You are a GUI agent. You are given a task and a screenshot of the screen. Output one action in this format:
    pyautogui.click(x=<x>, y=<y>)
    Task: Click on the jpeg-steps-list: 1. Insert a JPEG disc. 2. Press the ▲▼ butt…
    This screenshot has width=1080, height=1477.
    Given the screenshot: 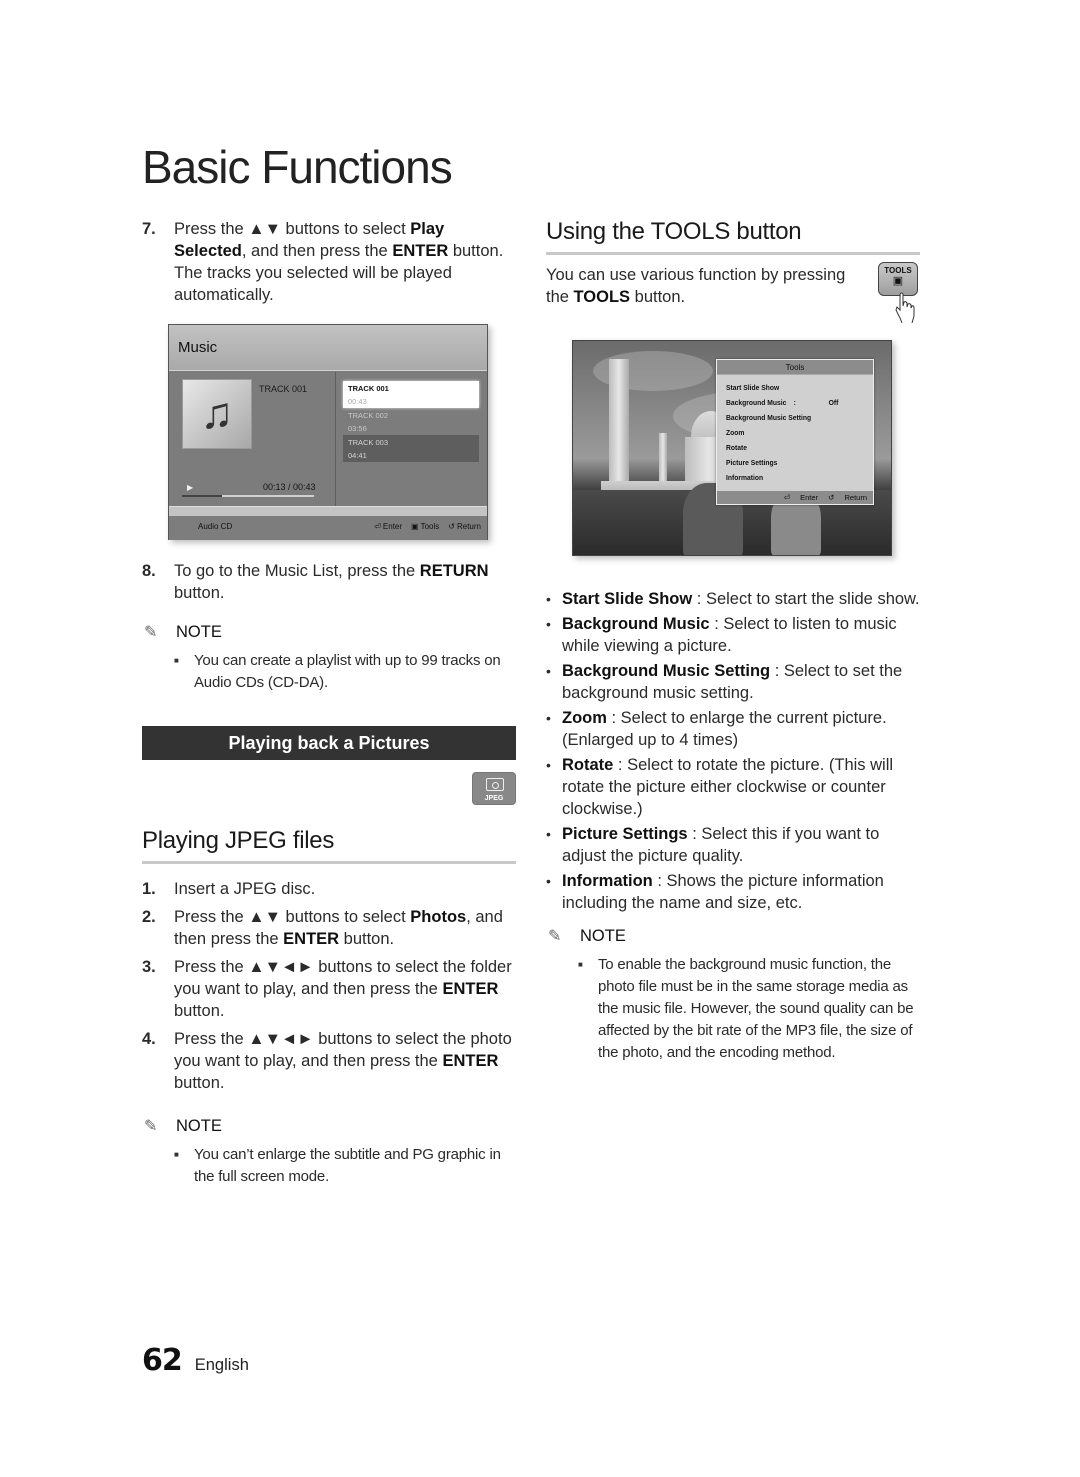 What is the action you would take?
    pyautogui.click(x=329, y=986)
    